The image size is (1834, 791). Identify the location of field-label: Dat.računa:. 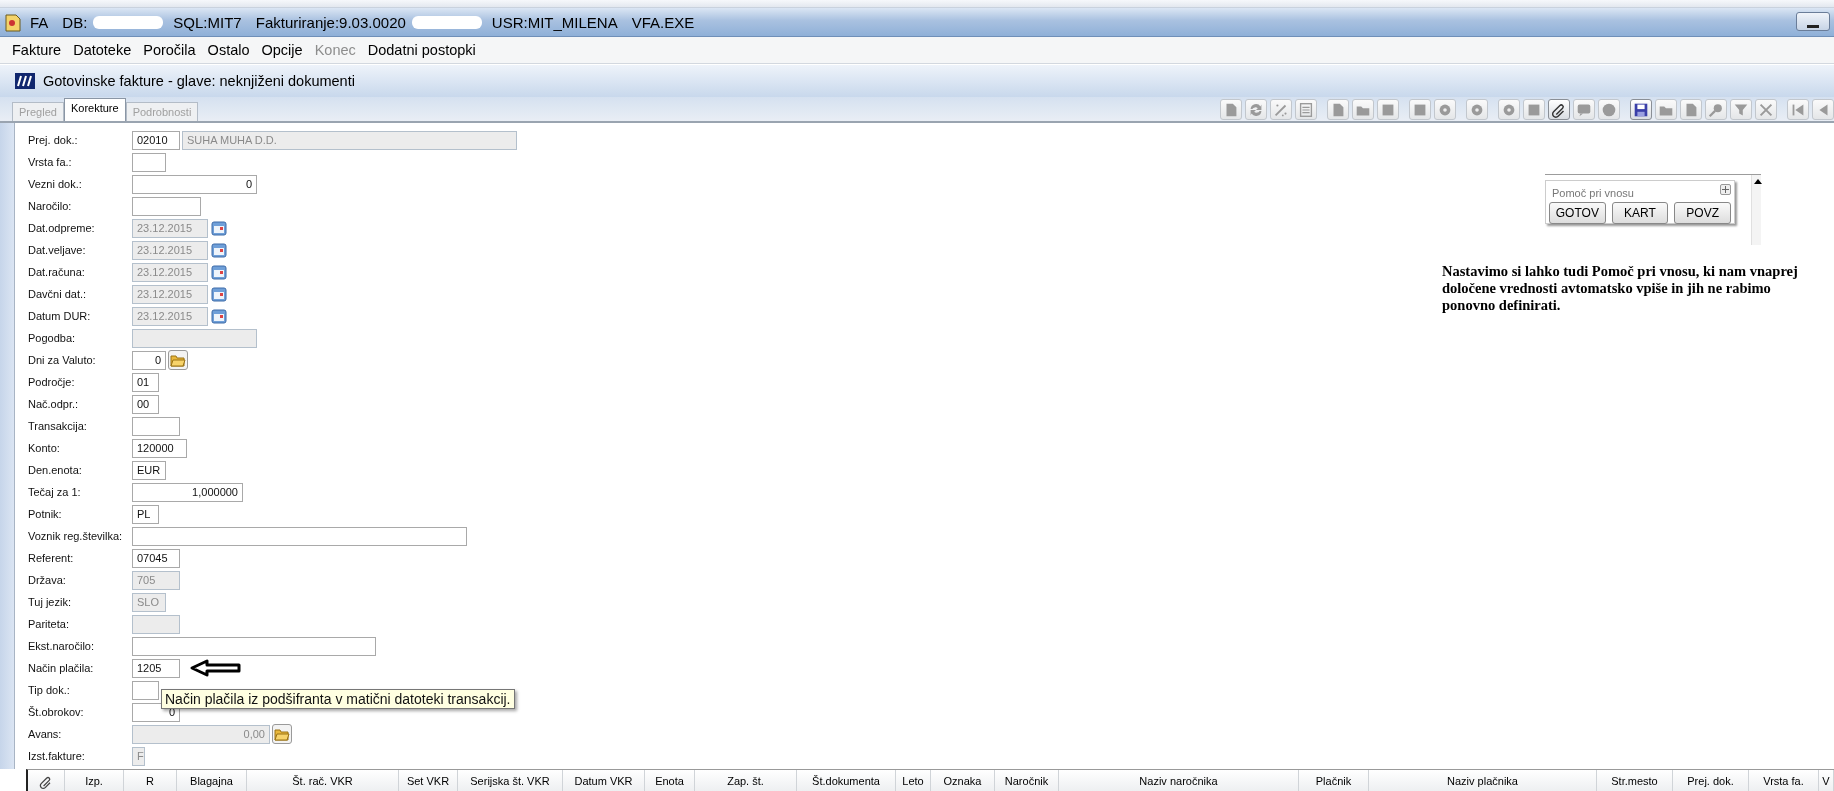
(57, 272).